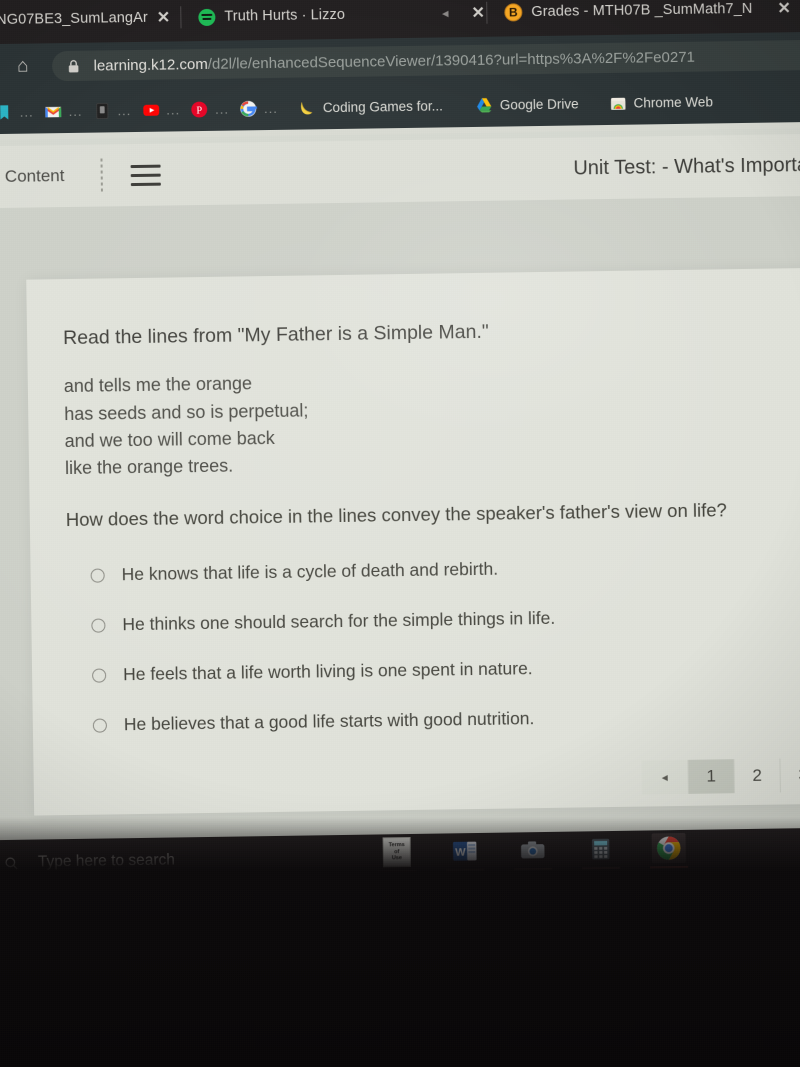  I want to click on browser-tab-3: B Grades - MTH07B _SumMath7_N ✕, so click(647, 18).